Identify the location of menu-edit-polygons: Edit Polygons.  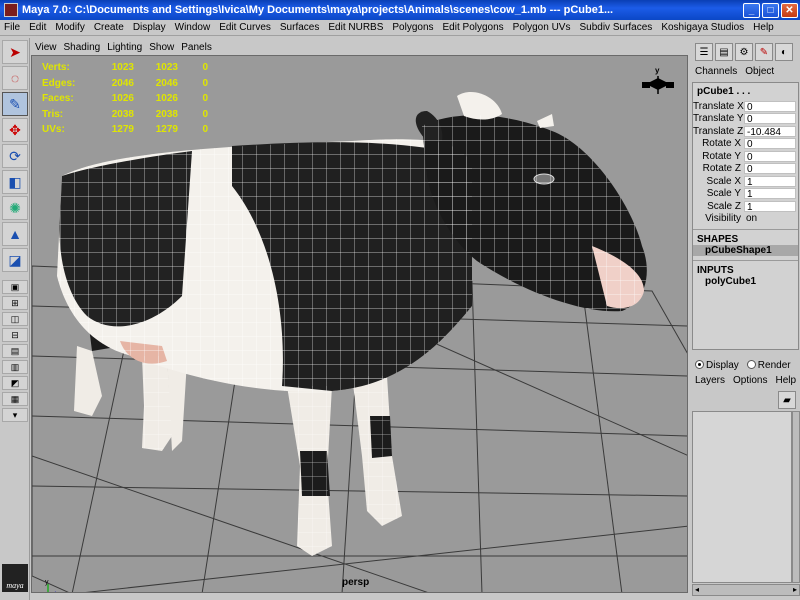
(473, 27).